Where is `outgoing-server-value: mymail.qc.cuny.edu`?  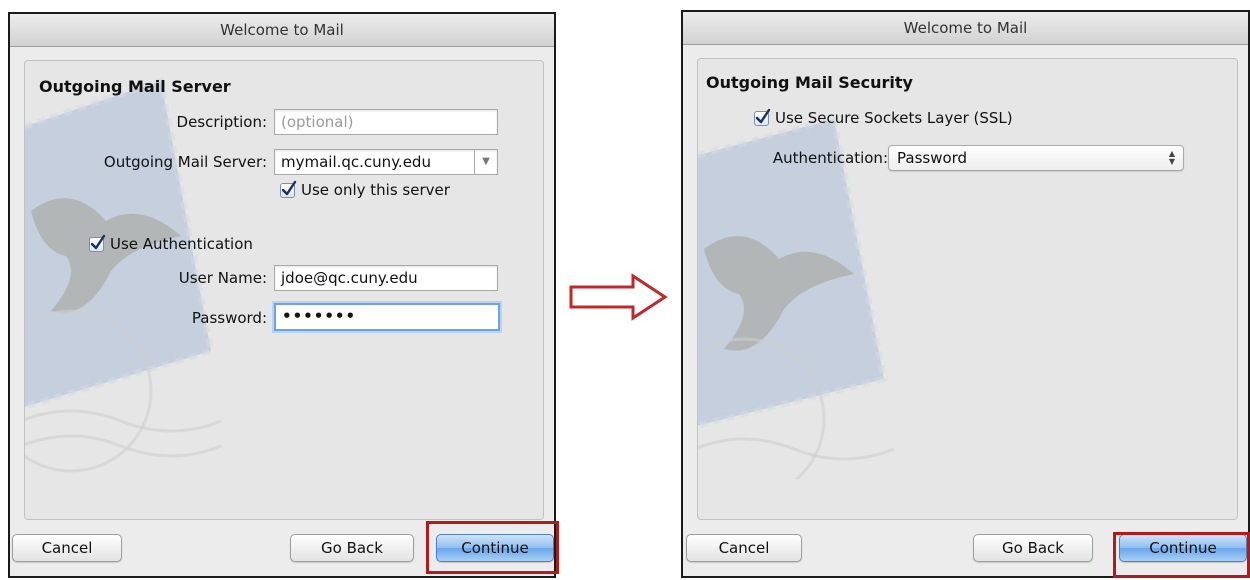
outgoing-server-value: mymail.qc.cuny.edu is located at coordinates (356, 162).